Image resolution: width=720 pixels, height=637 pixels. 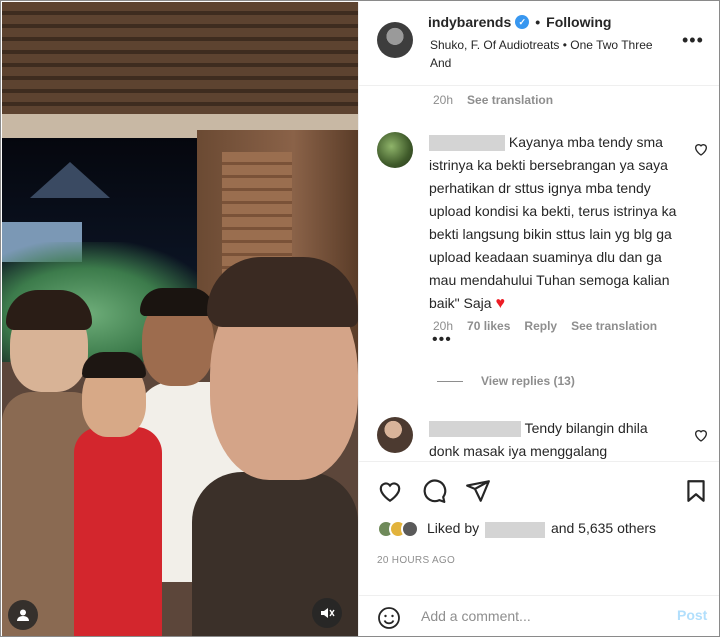 I want to click on comment-1-reply: Reply, so click(x=540, y=326).